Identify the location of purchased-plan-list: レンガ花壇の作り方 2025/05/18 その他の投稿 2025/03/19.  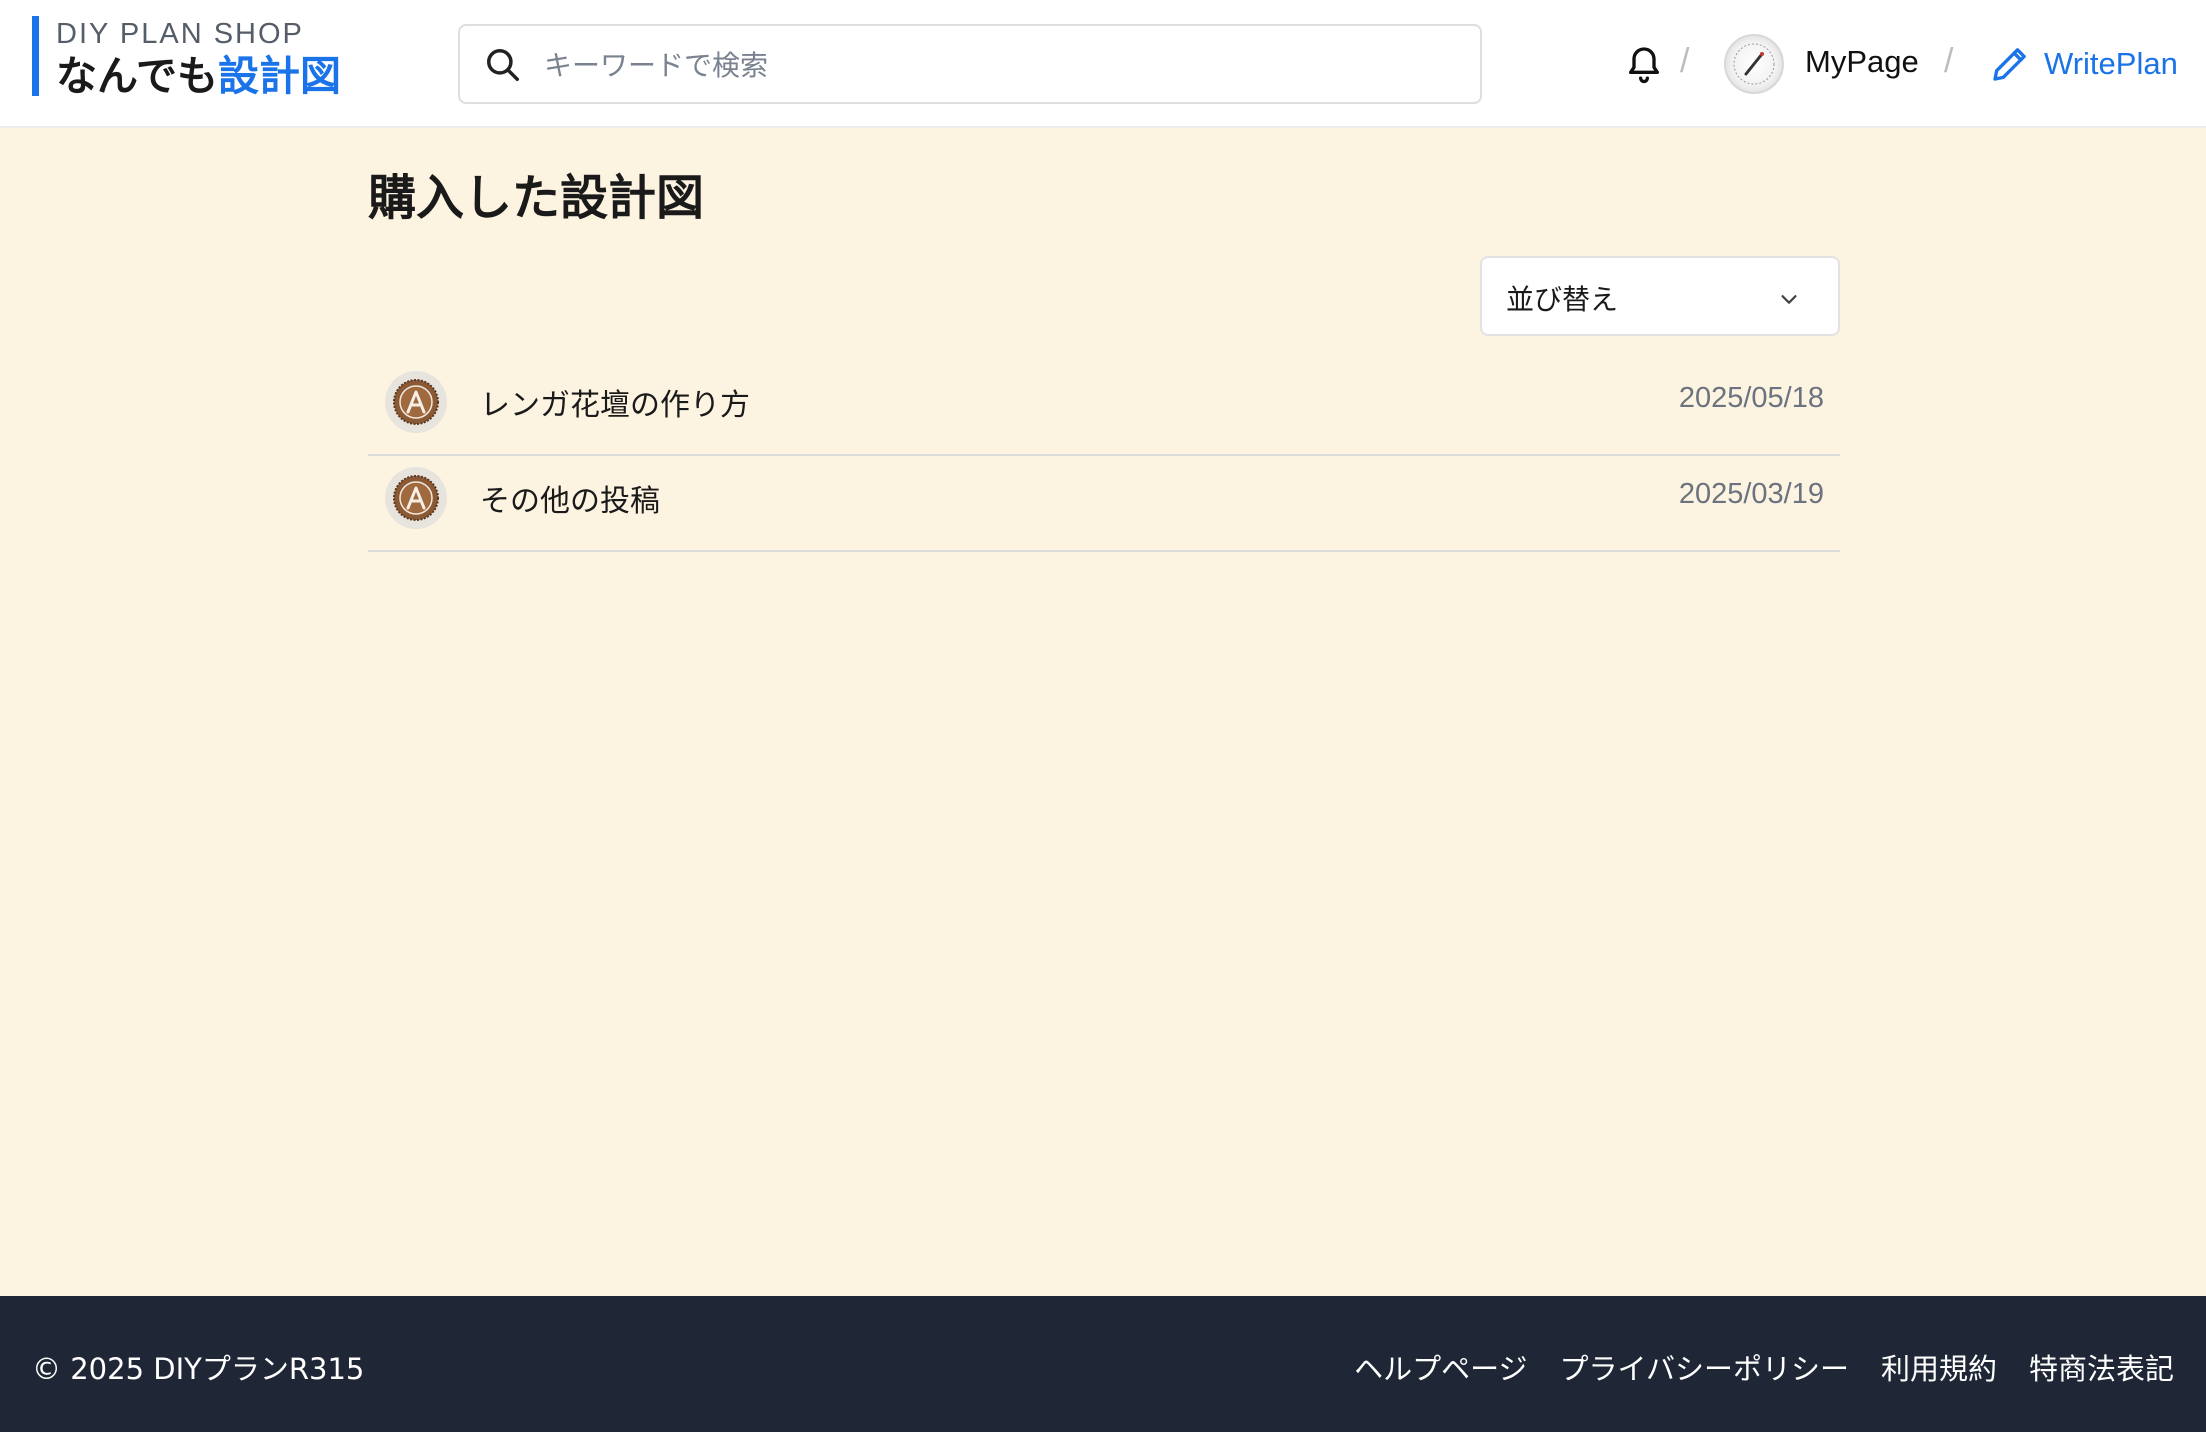
(1104, 456).